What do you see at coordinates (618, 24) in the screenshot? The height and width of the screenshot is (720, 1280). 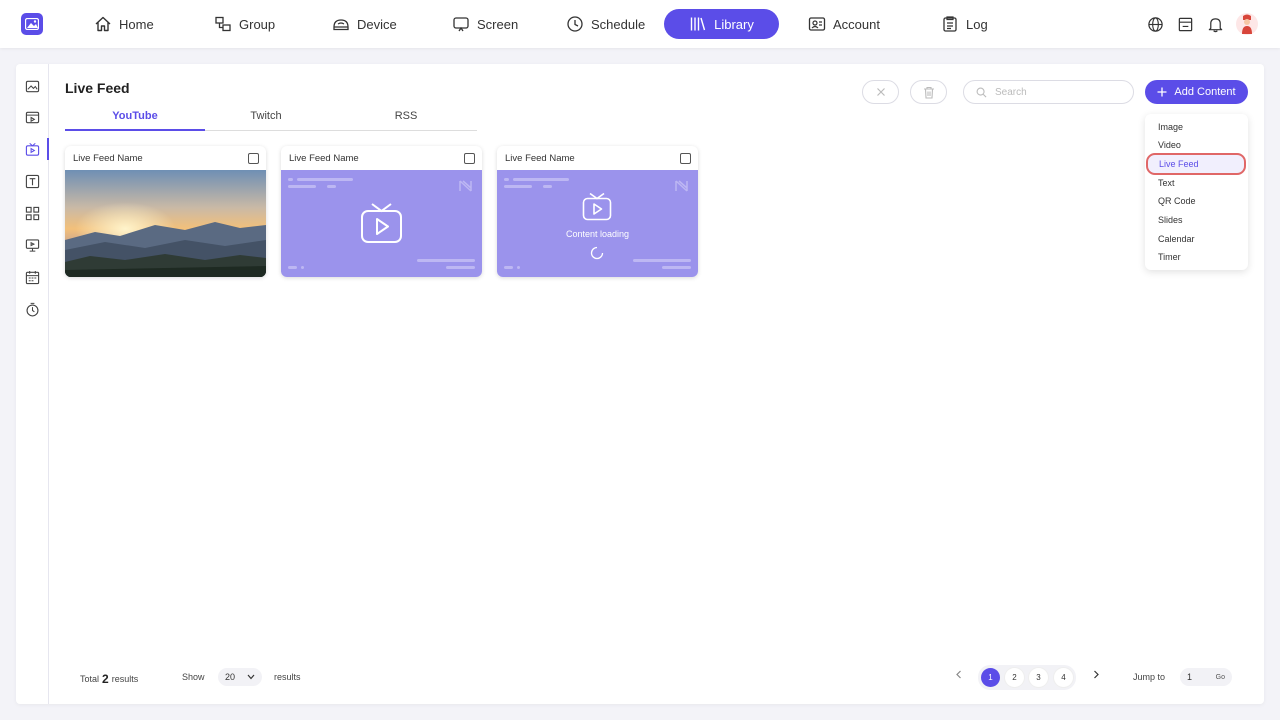 I see `nav-label: Schedule` at bounding box center [618, 24].